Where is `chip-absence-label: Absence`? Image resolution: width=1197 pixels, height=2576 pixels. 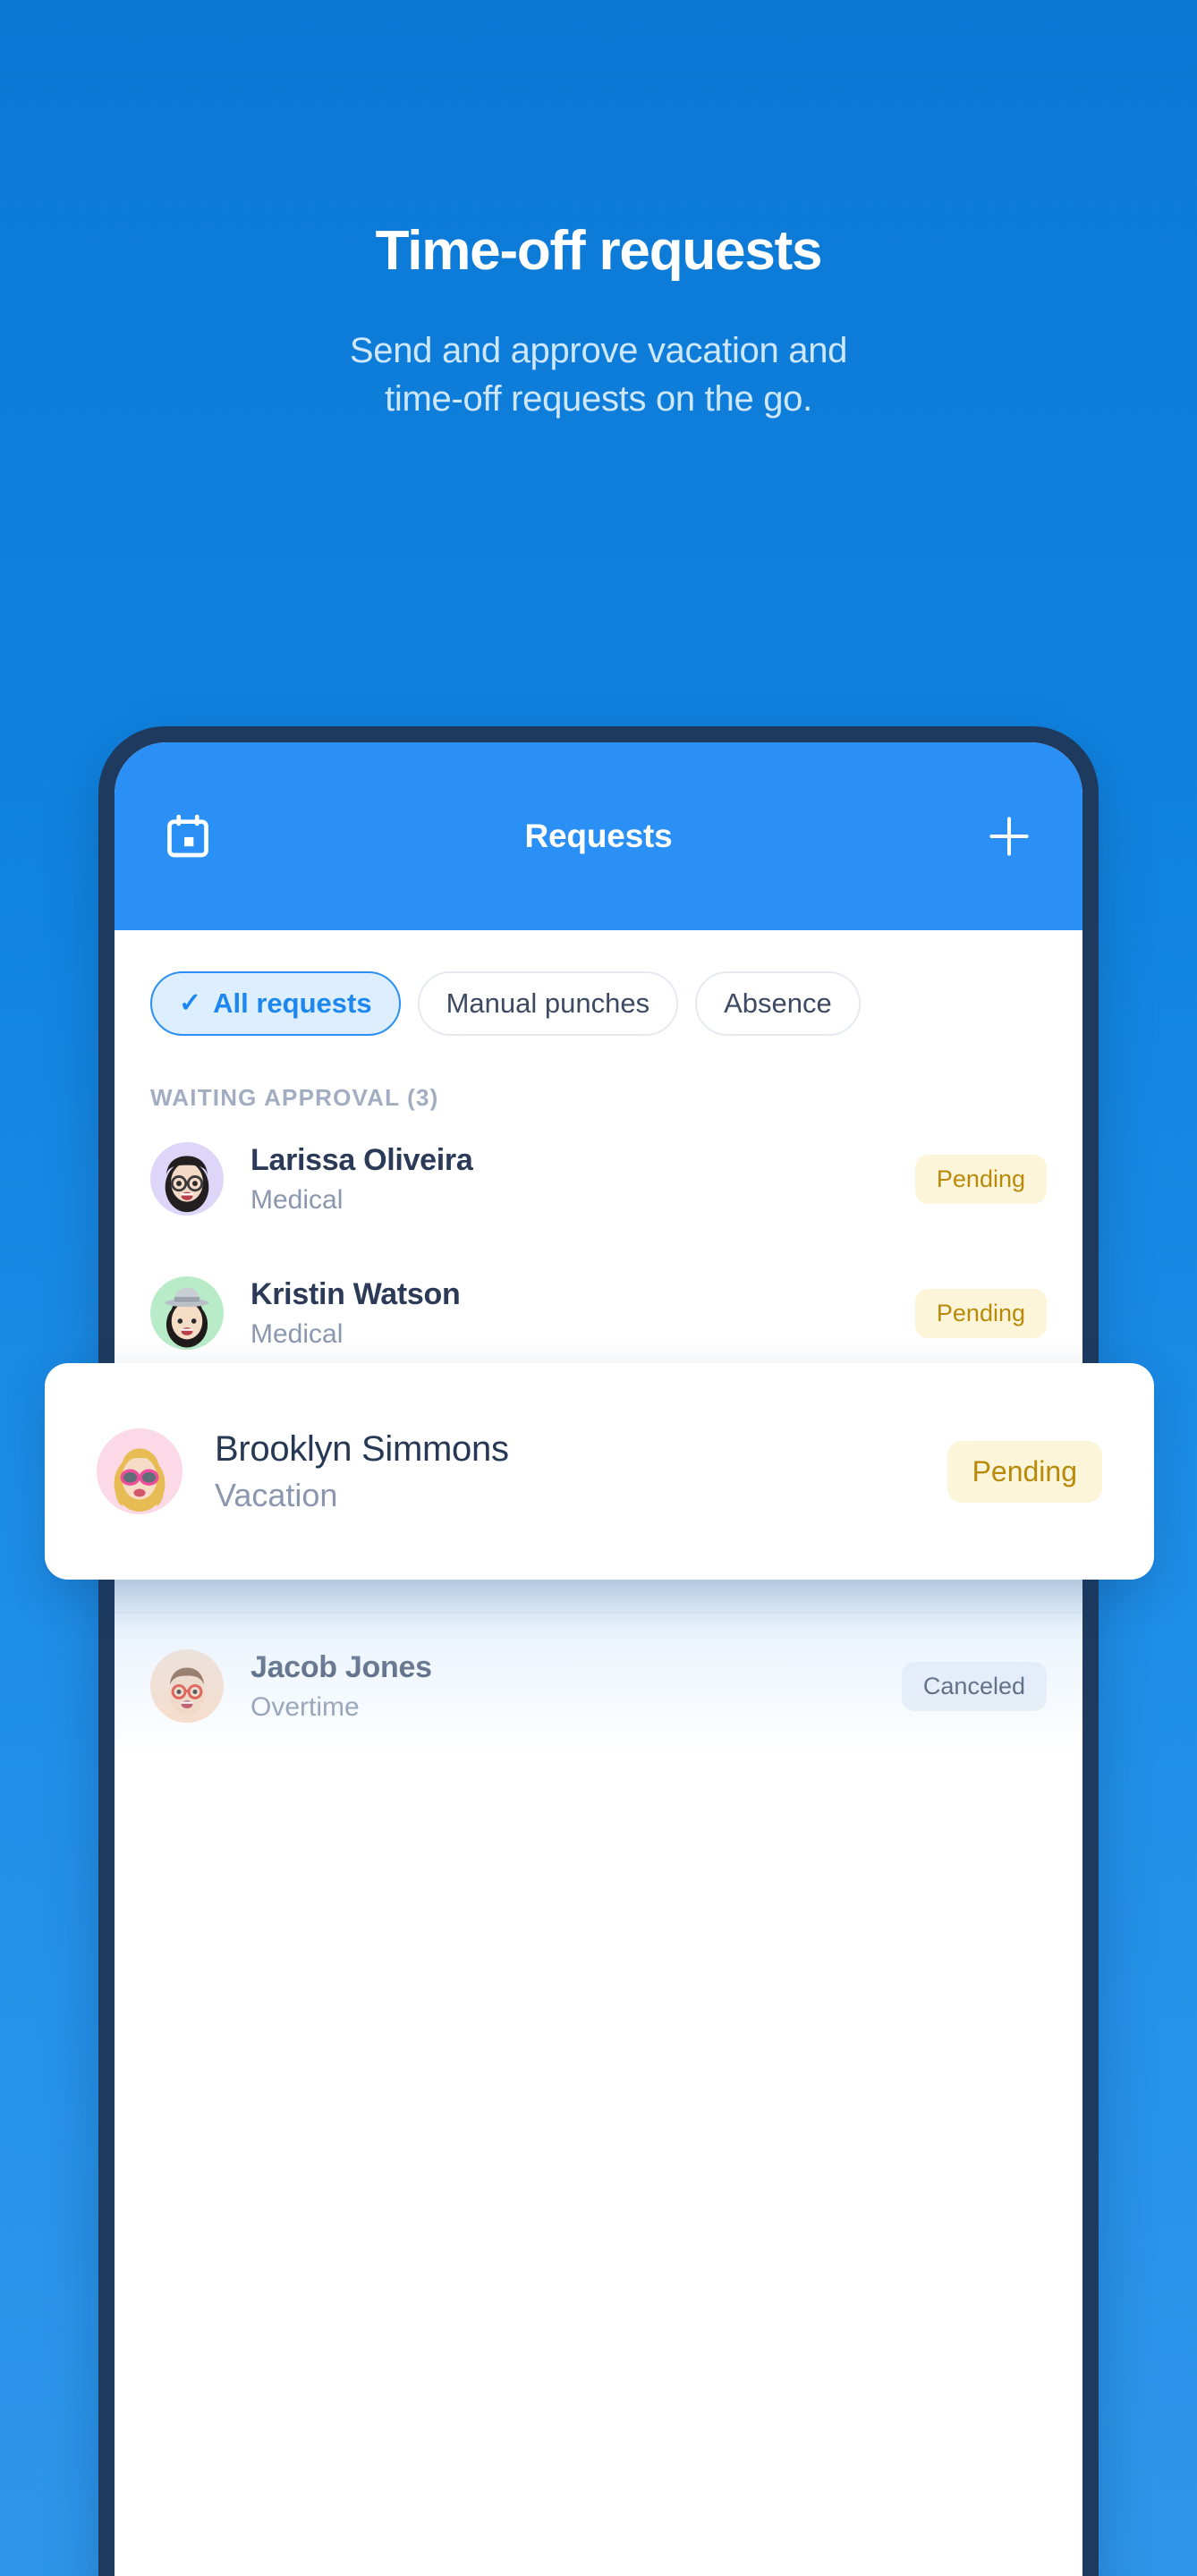
chip-absence-label: Absence is located at coordinates (778, 1003).